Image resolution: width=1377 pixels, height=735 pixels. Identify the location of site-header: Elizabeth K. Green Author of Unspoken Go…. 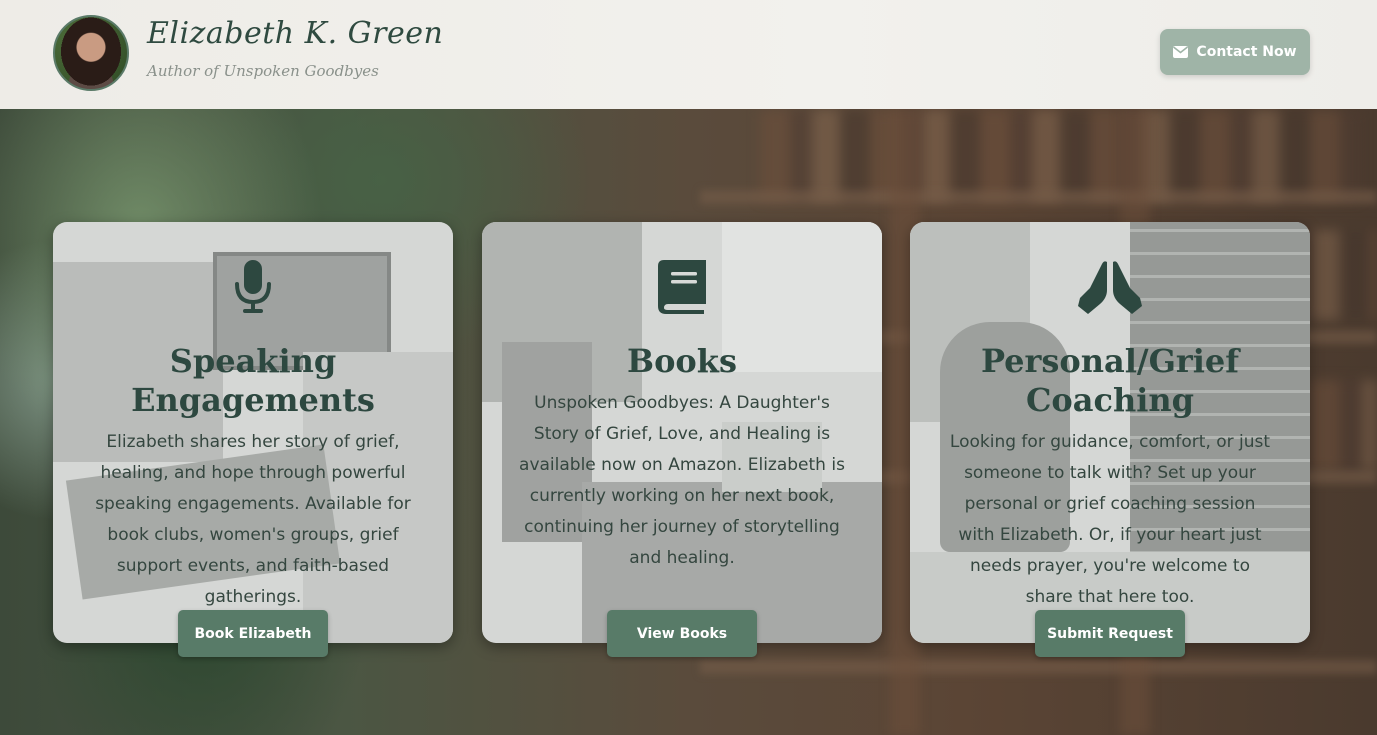
(688, 54).